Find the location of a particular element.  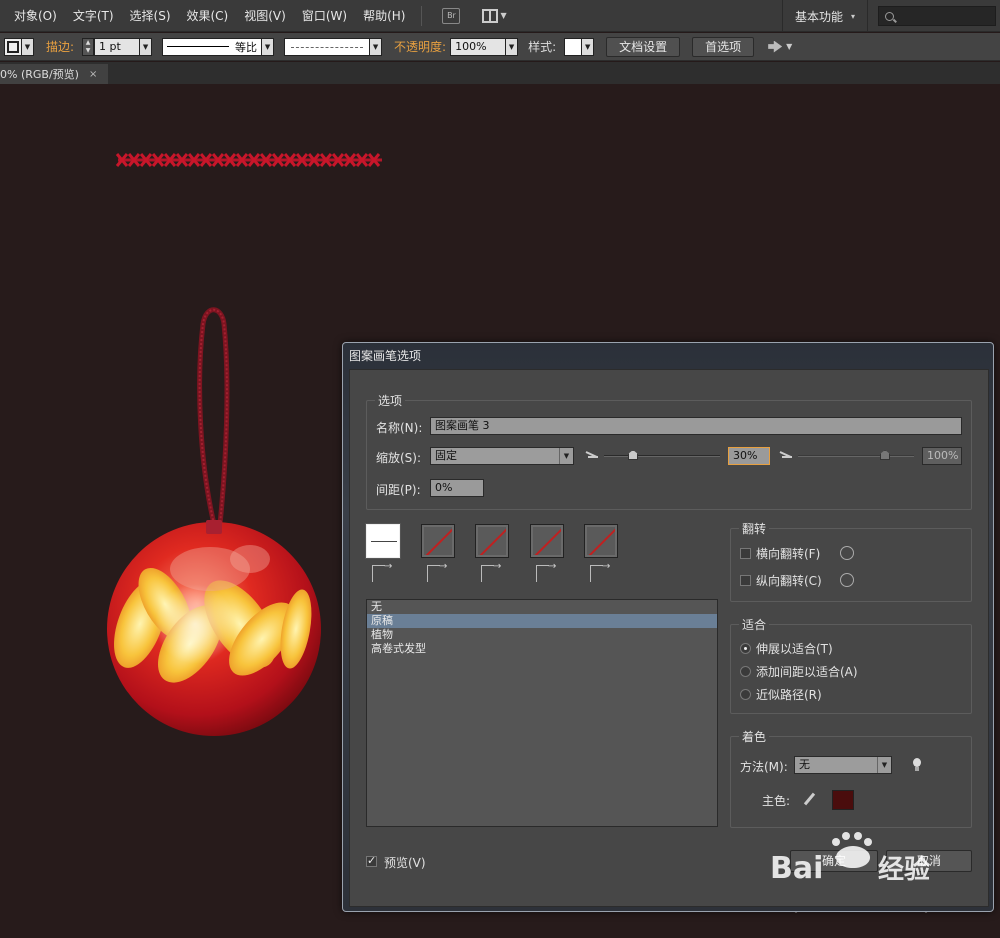

menu-items: 对象(O) 文字(T) 选择(S) 效果(C) 视图(V) 窗口(W) 帮助(H) is located at coordinates (209, 16).